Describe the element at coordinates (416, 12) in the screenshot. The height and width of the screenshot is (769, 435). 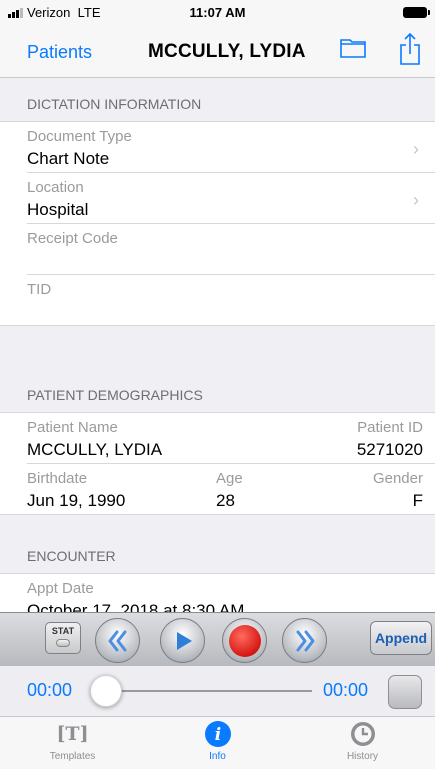
I see `battery-icon` at that location.